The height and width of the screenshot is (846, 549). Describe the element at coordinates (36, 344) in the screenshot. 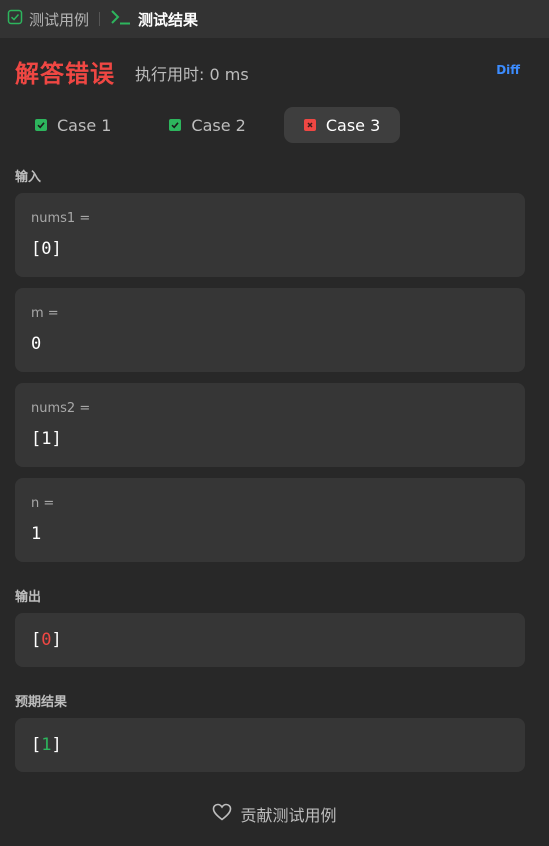

I see `var-value: 0` at that location.